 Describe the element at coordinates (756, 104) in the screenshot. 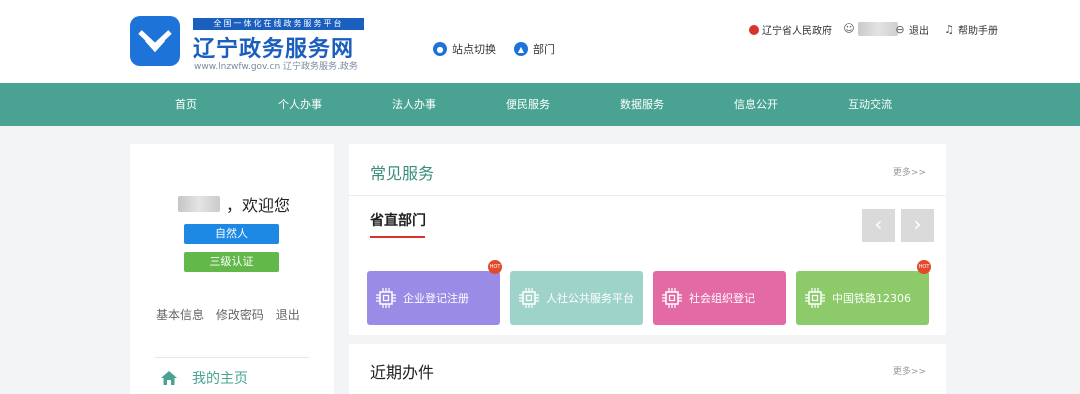

I see `nav-item-info: 信息公开` at that location.